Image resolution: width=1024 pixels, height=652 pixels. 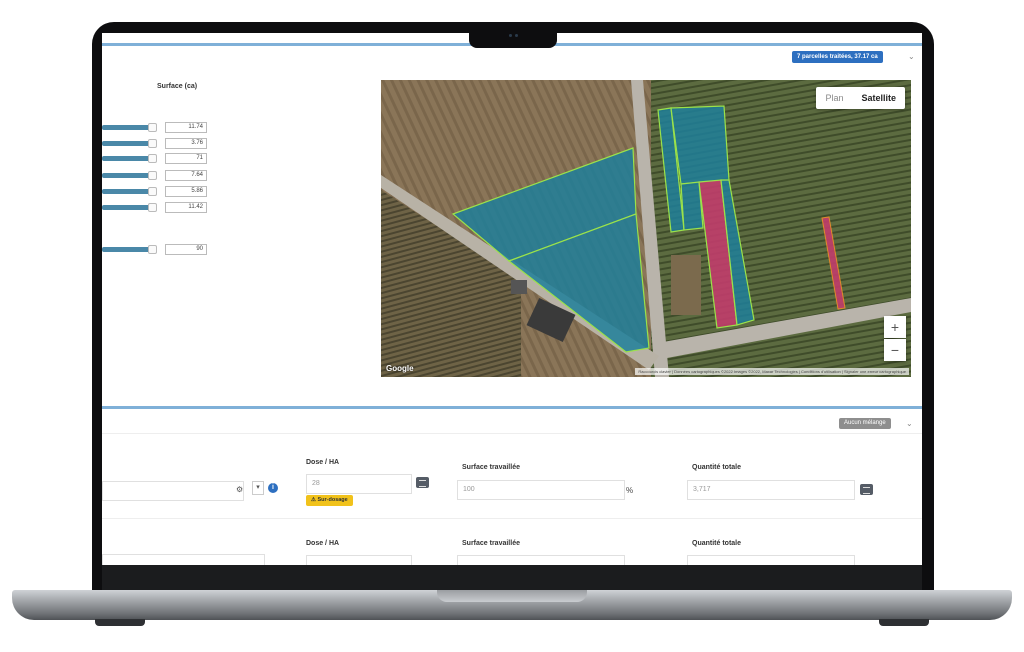 I want to click on total-quantity-input, so click(x=771, y=560).